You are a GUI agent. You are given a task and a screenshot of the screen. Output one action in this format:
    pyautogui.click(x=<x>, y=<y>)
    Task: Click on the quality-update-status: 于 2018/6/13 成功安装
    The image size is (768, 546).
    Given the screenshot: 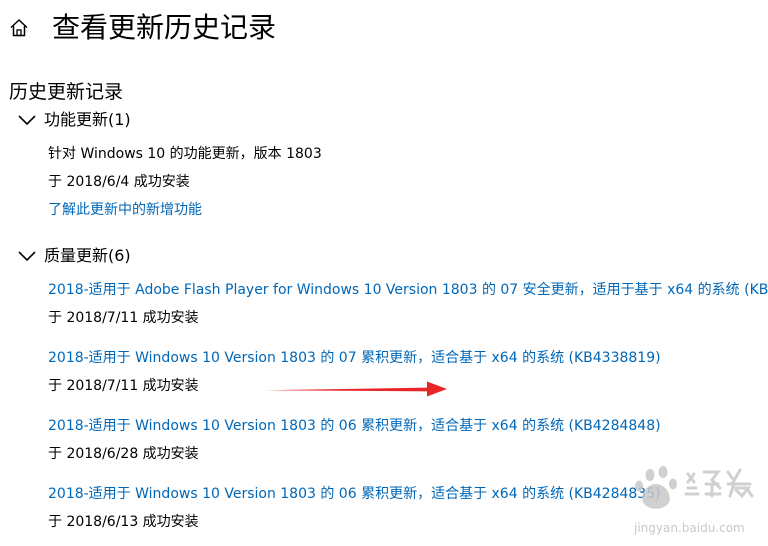 What is the action you would take?
    pyautogui.click(x=123, y=522)
    